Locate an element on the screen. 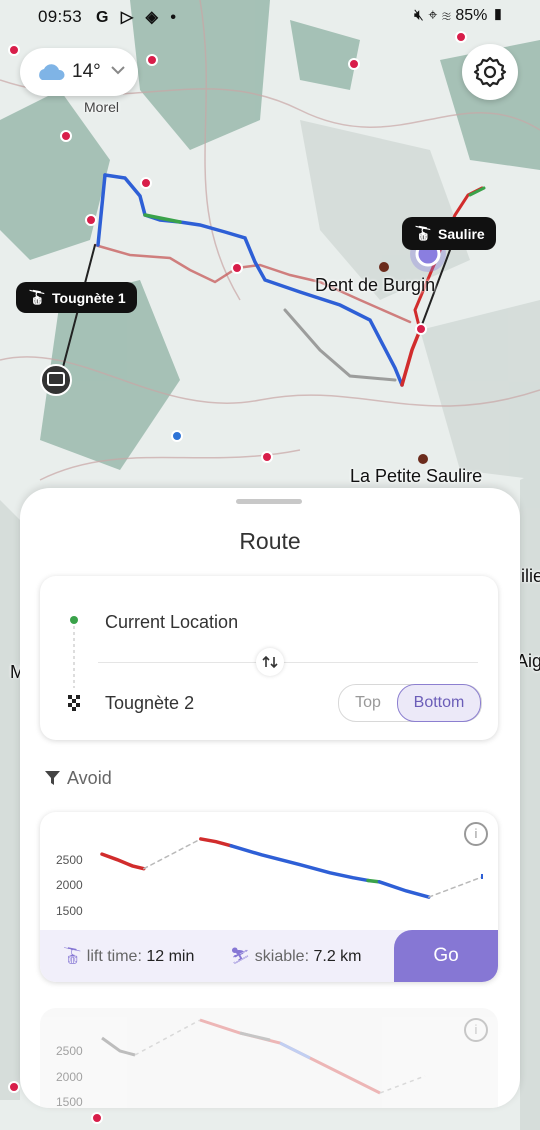  swap-arrows-icon is located at coordinates (270, 662).